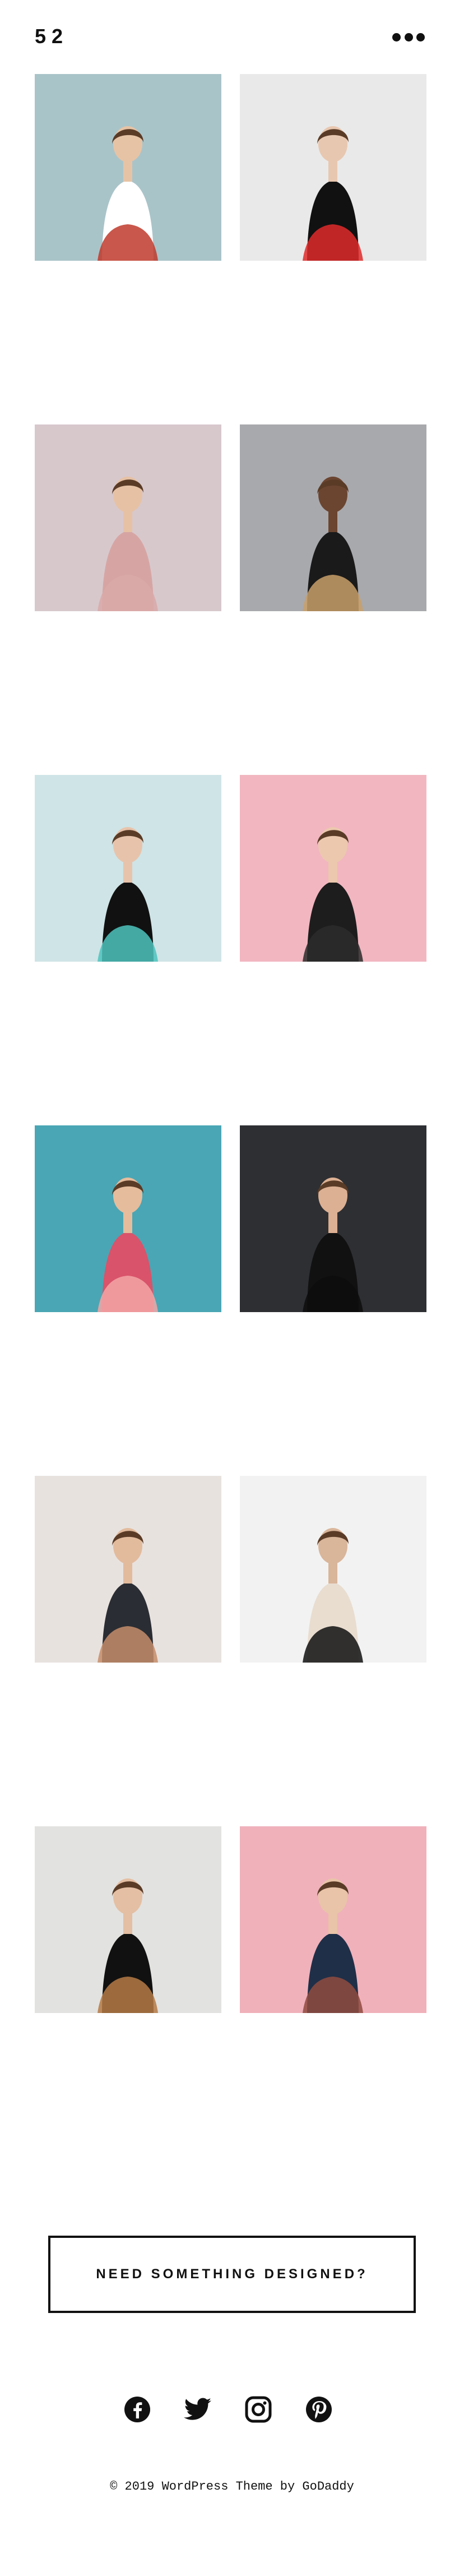  I want to click on pinterest-link, so click(319, 2409).